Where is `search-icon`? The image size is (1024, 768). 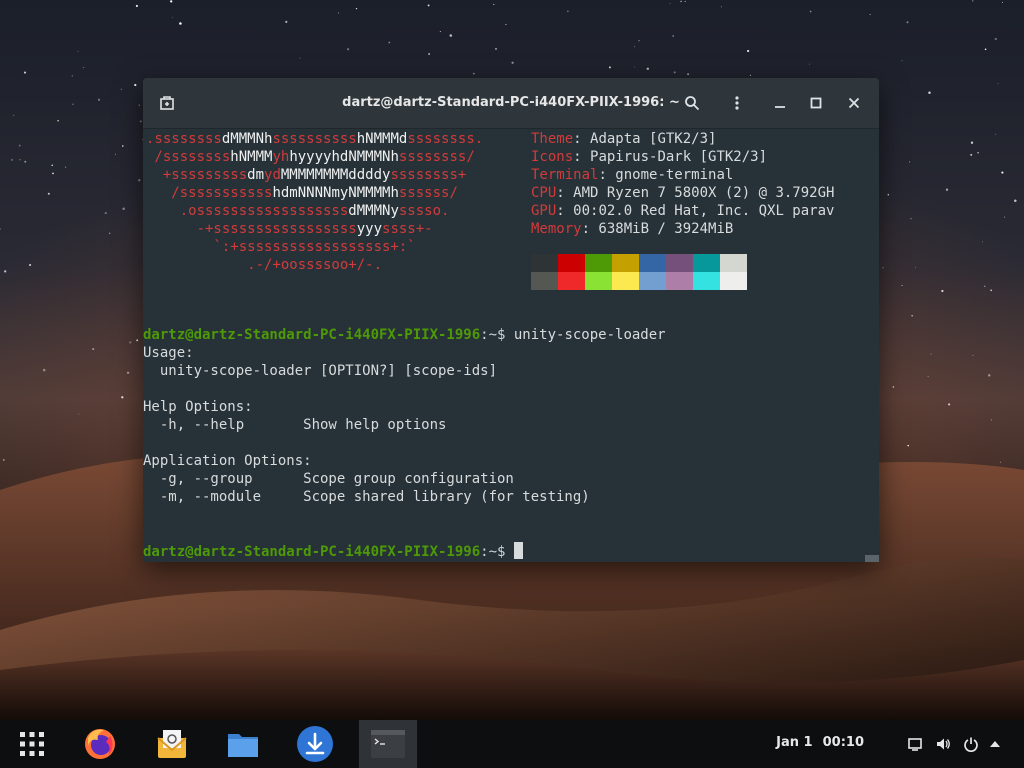 search-icon is located at coordinates (692, 103).